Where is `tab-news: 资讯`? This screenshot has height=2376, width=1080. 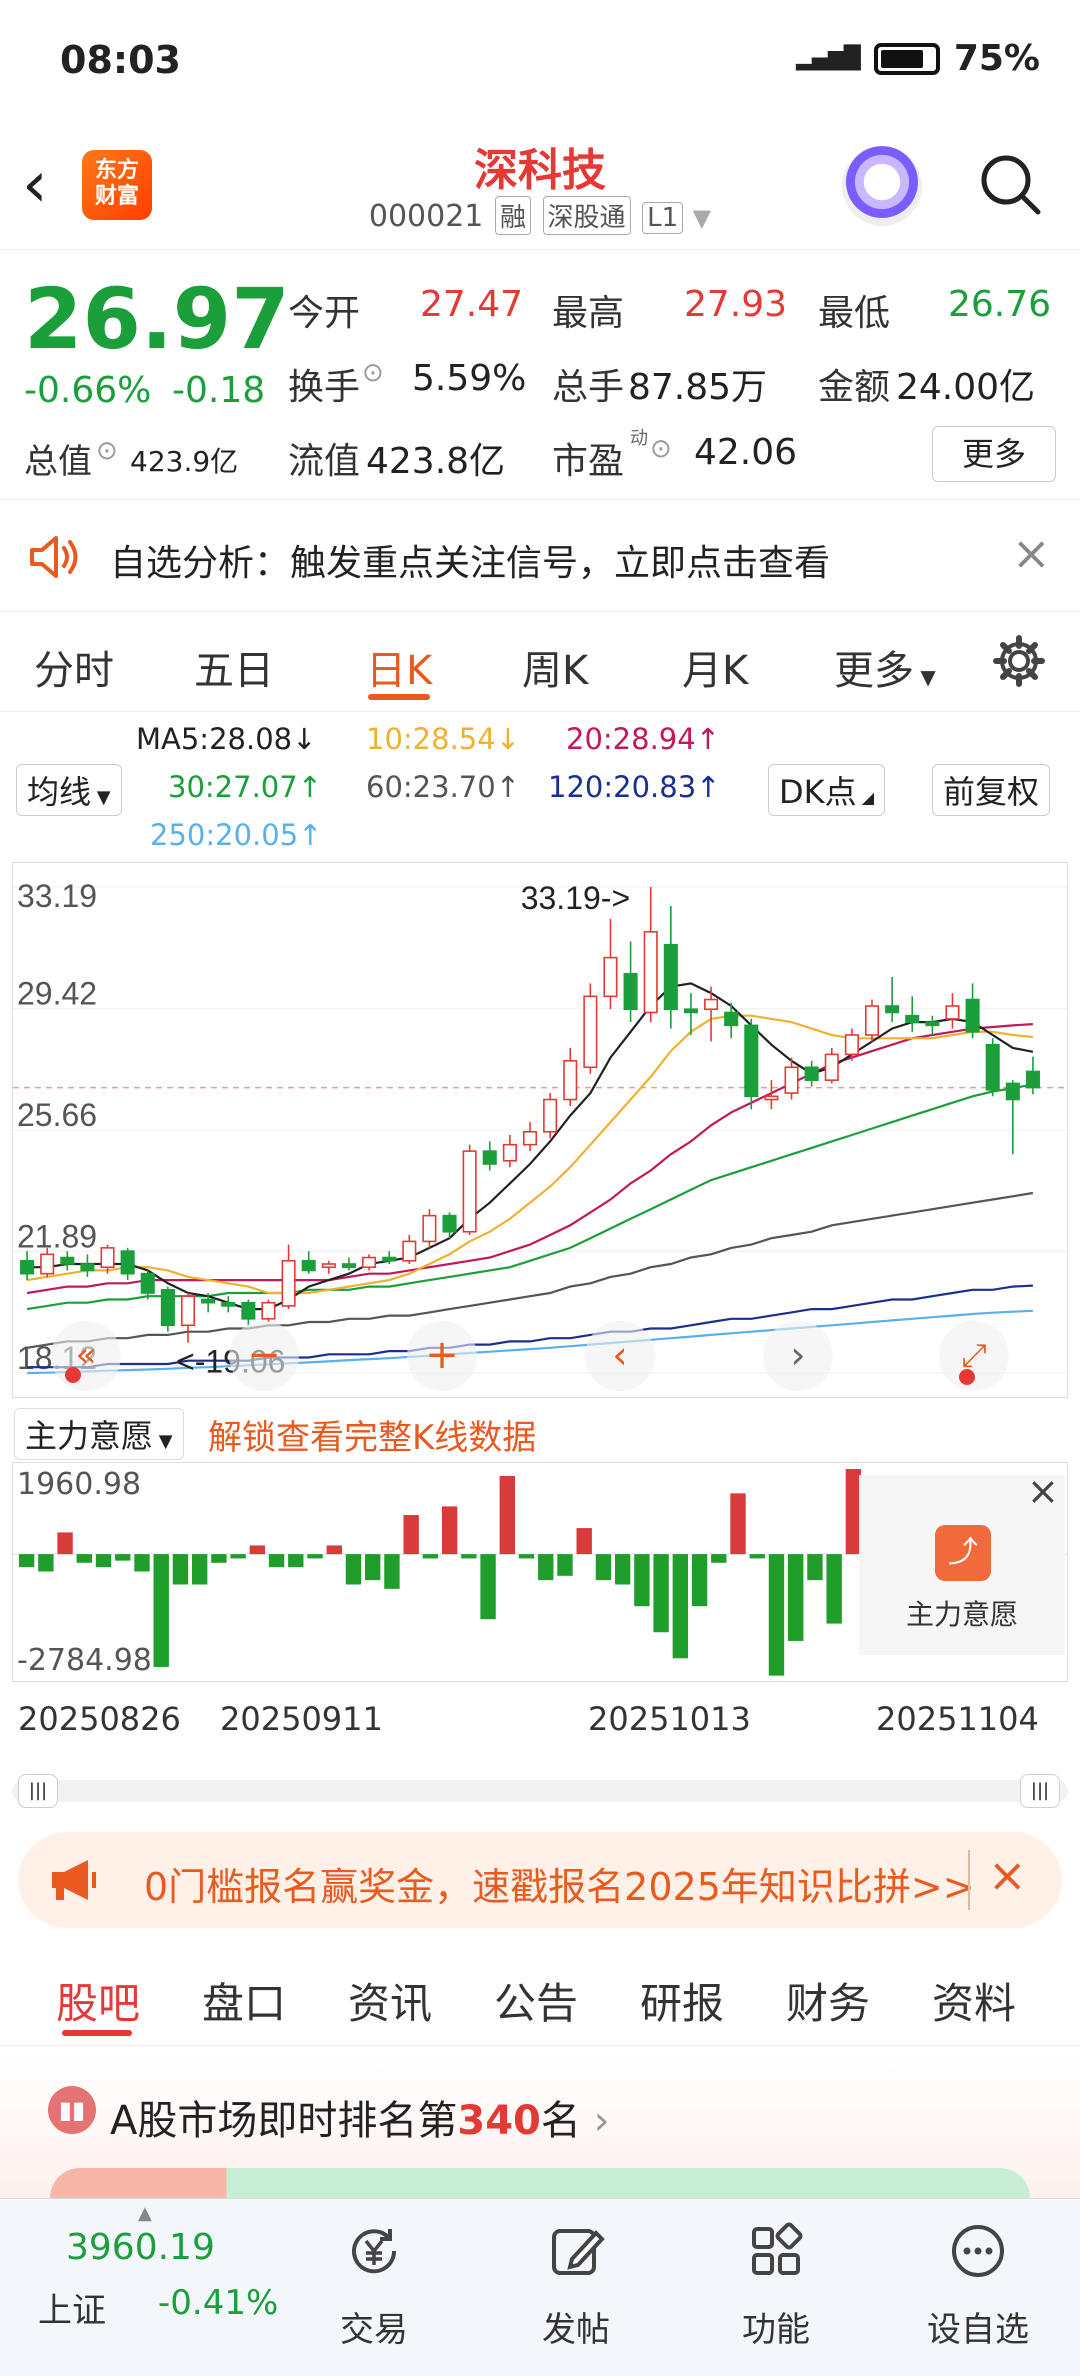
tab-news: 资讯 is located at coordinates (390, 2000).